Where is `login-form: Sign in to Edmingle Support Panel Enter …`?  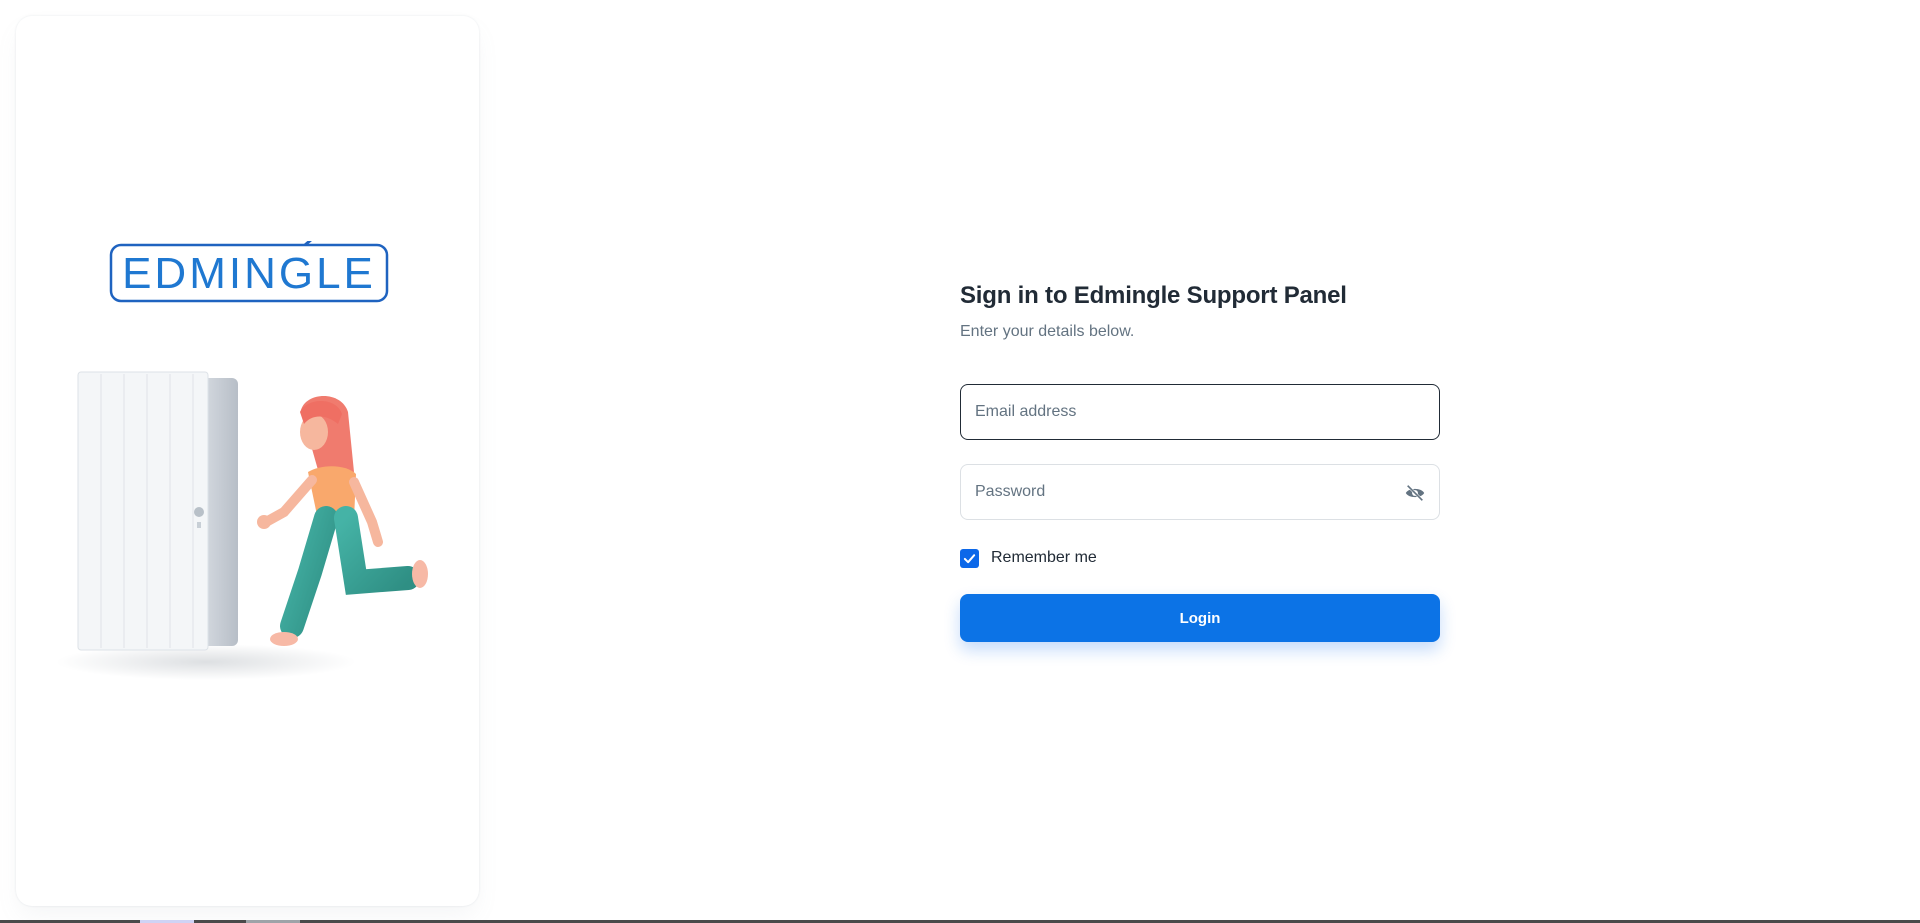 login-form: Sign in to Edmingle Support Panel Enter … is located at coordinates (1200, 459).